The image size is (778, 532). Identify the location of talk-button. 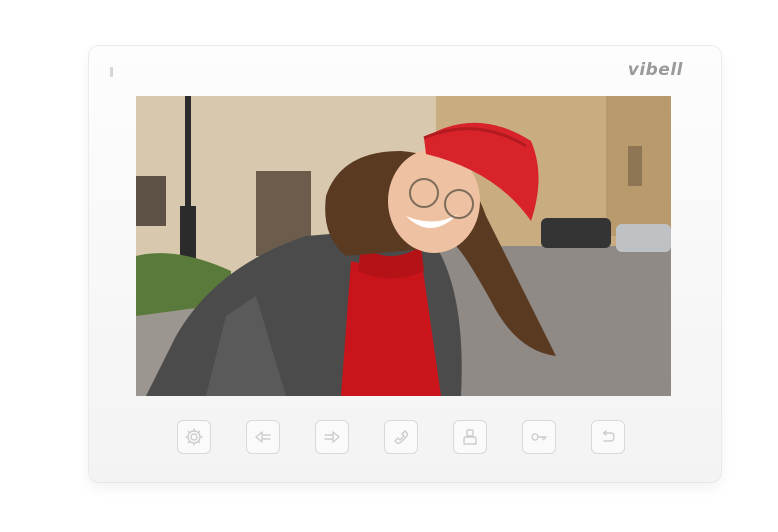
(401, 437).